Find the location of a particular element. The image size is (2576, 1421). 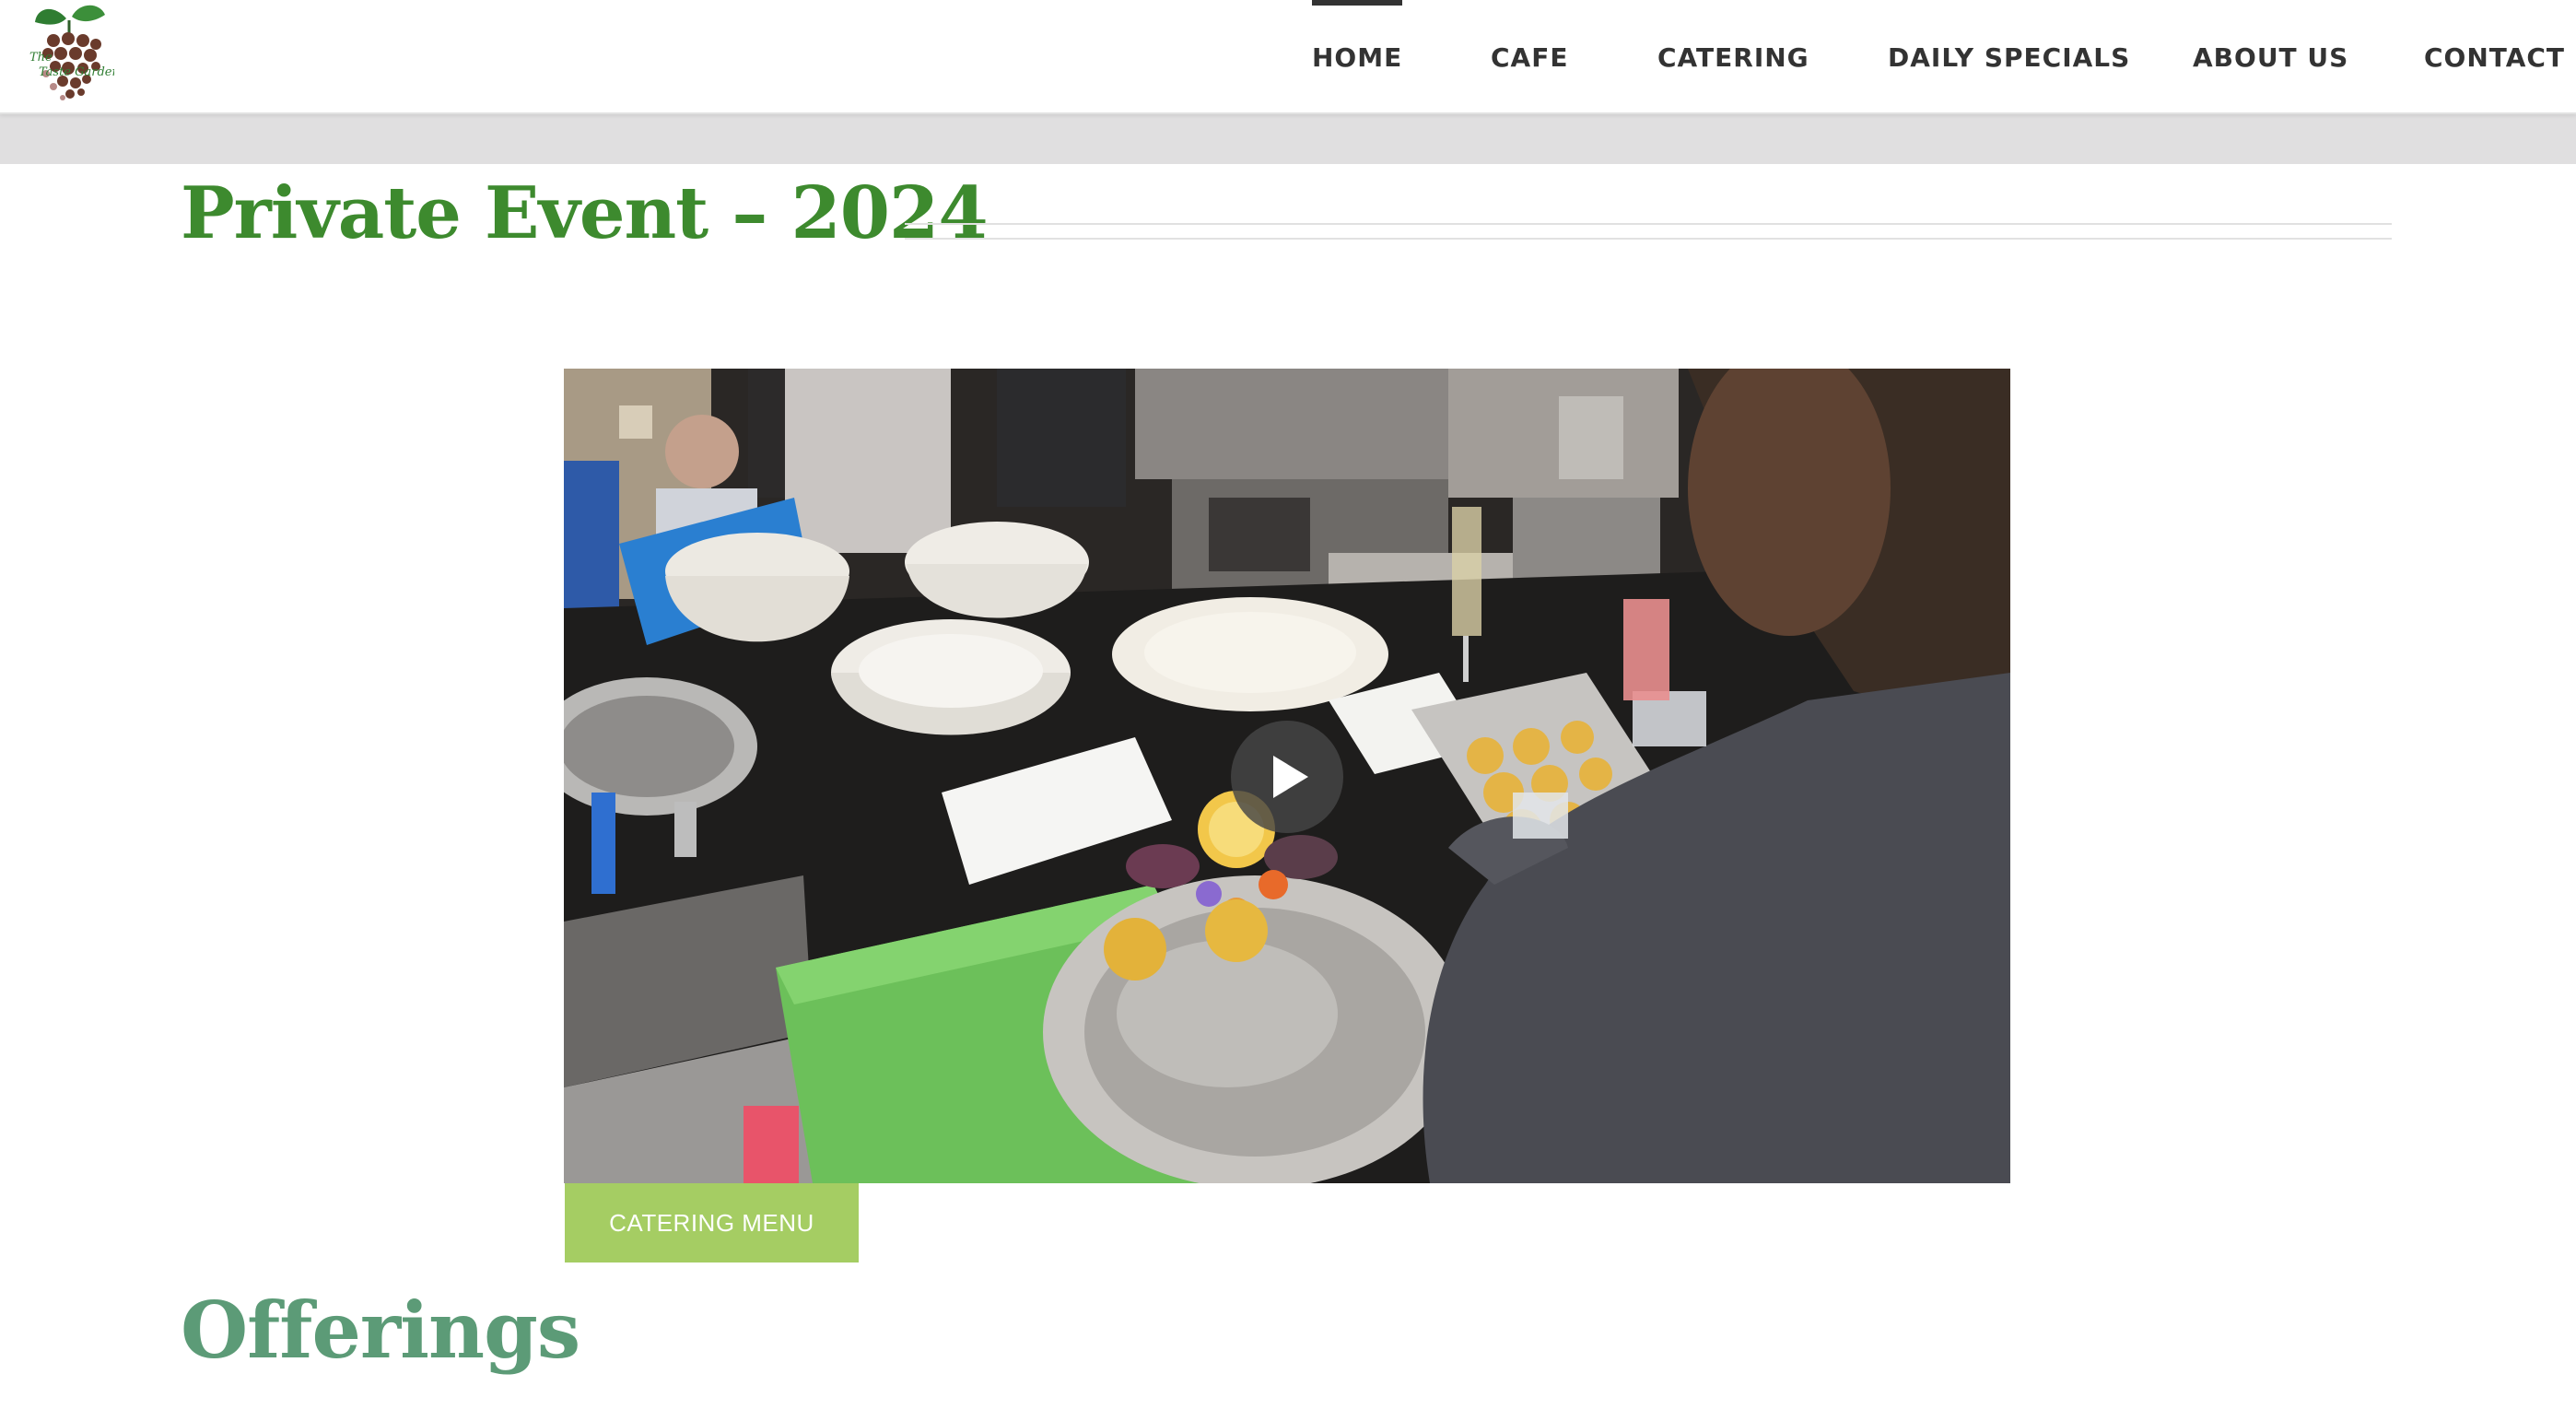

nav-about-us: ABOUT US is located at coordinates (2270, 57).